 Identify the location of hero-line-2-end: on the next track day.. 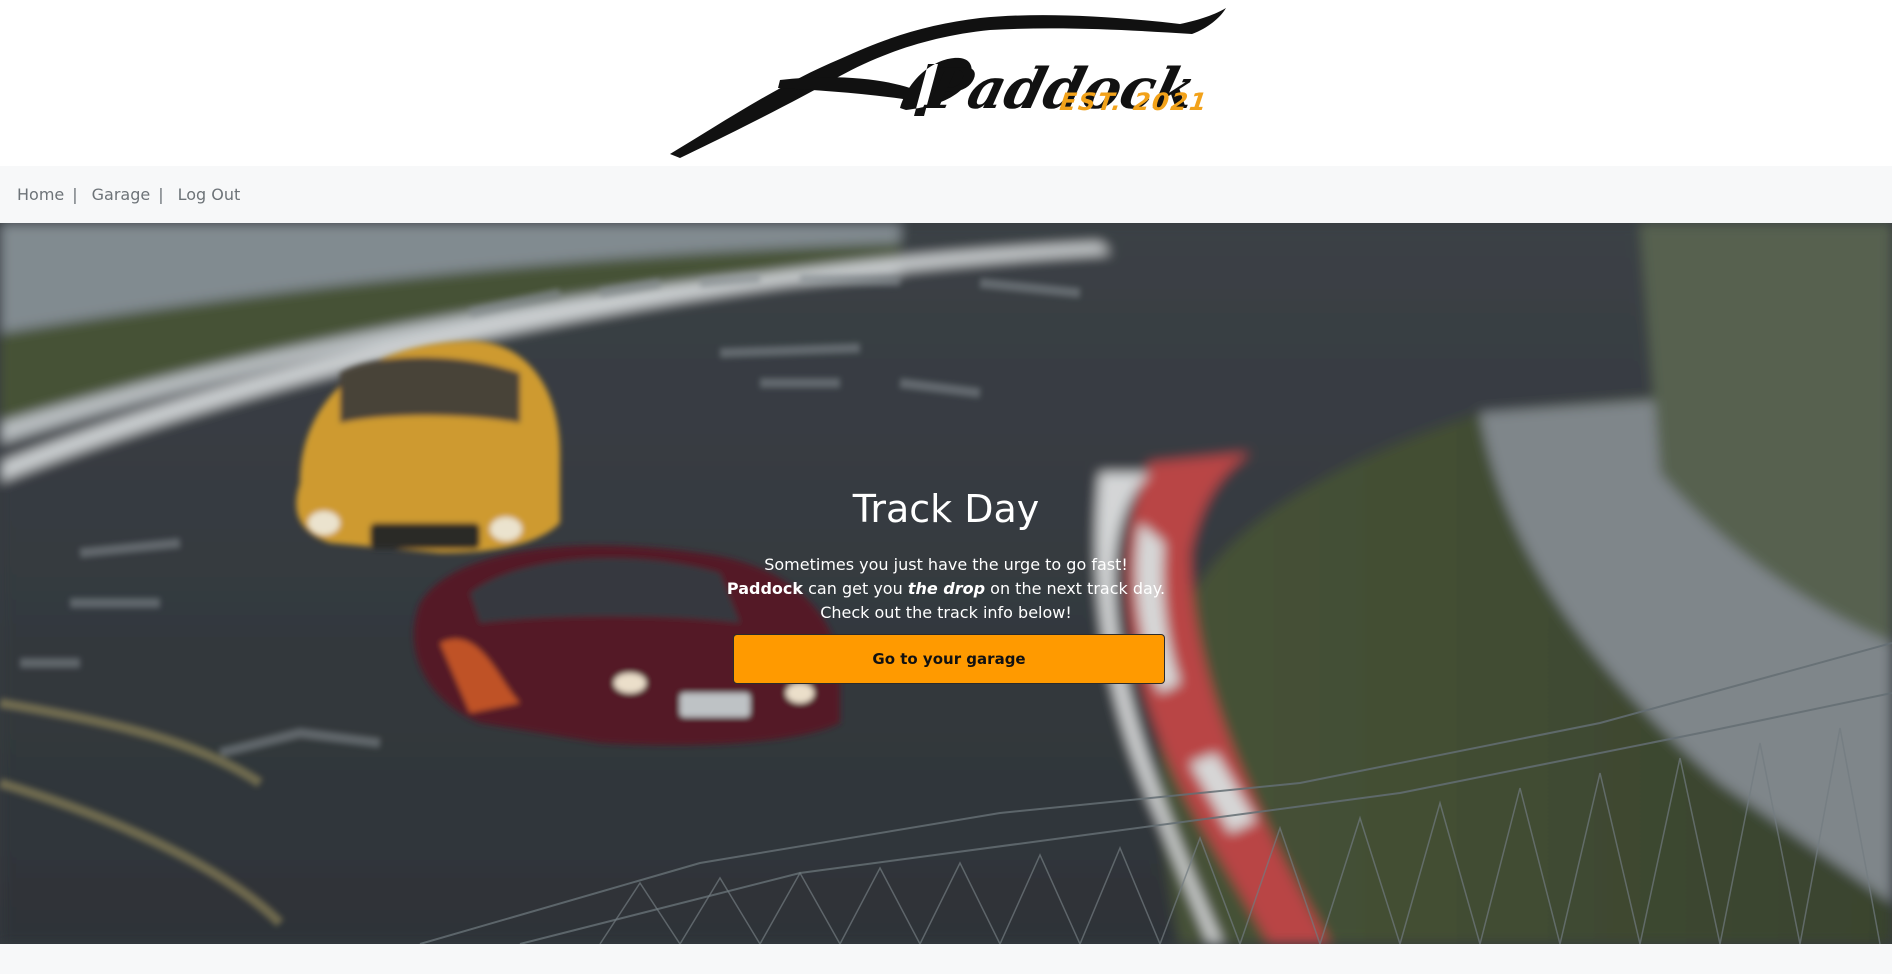
(1075, 588).